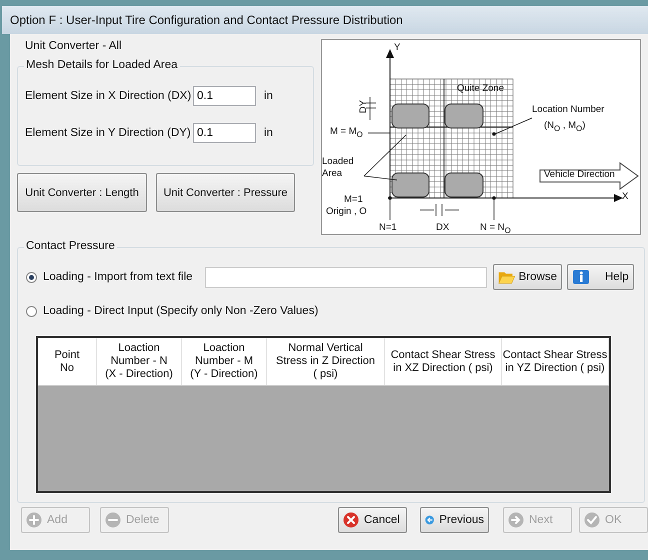  What do you see at coordinates (568, 109) in the screenshot?
I see `diagram-label: Location Number` at bounding box center [568, 109].